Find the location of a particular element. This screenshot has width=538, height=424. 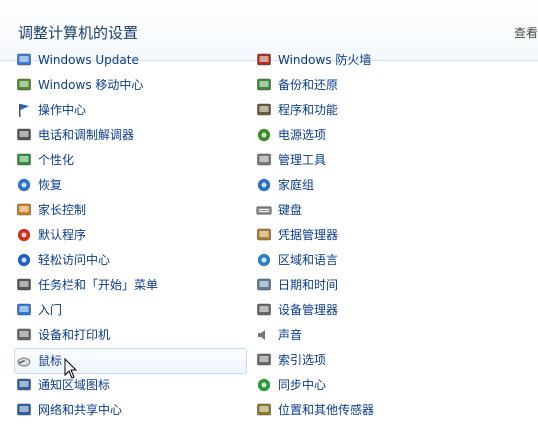

control-panel-item-label: 索引选项 is located at coordinates (302, 360).